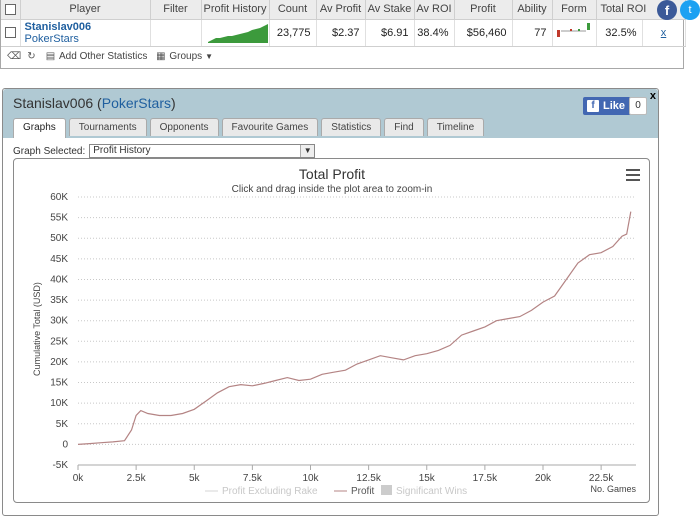 The width and height of the screenshot is (700, 523). Describe the element at coordinates (59, 383) in the screenshot. I see `y-tick-label: 15K` at that location.